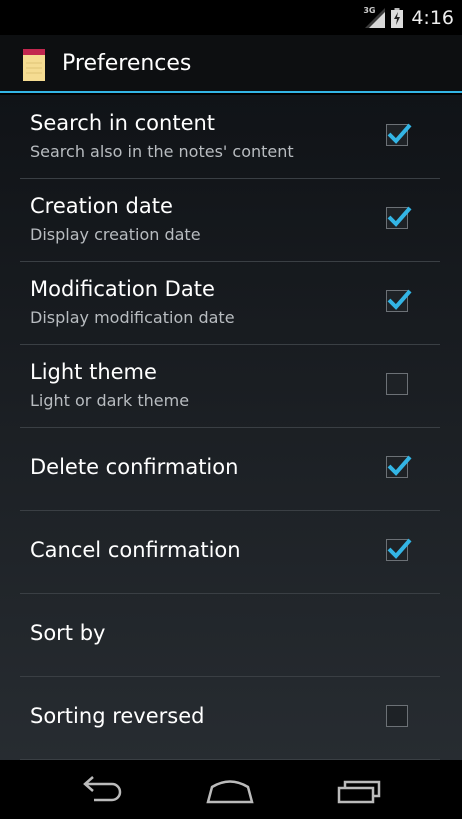 The width and height of the screenshot is (462, 819). I want to click on pref-light-theme: Light theme Light or dark theme, so click(230, 386).